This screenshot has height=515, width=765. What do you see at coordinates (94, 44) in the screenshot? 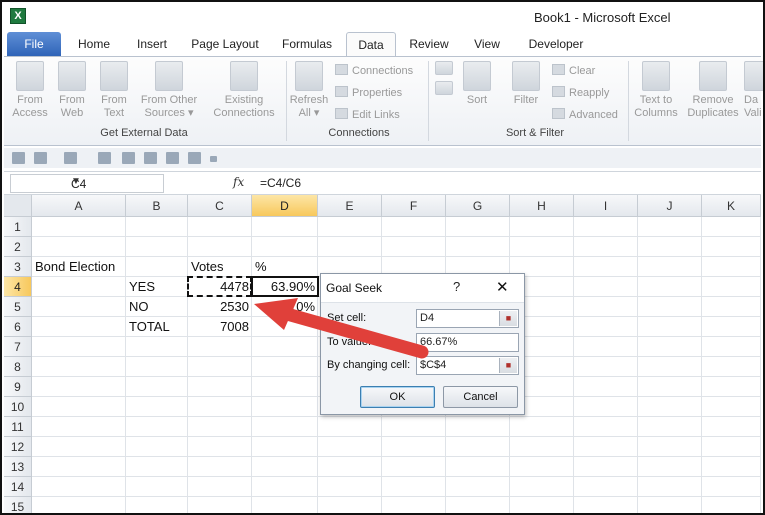
I see `tab-home: Home` at bounding box center [94, 44].